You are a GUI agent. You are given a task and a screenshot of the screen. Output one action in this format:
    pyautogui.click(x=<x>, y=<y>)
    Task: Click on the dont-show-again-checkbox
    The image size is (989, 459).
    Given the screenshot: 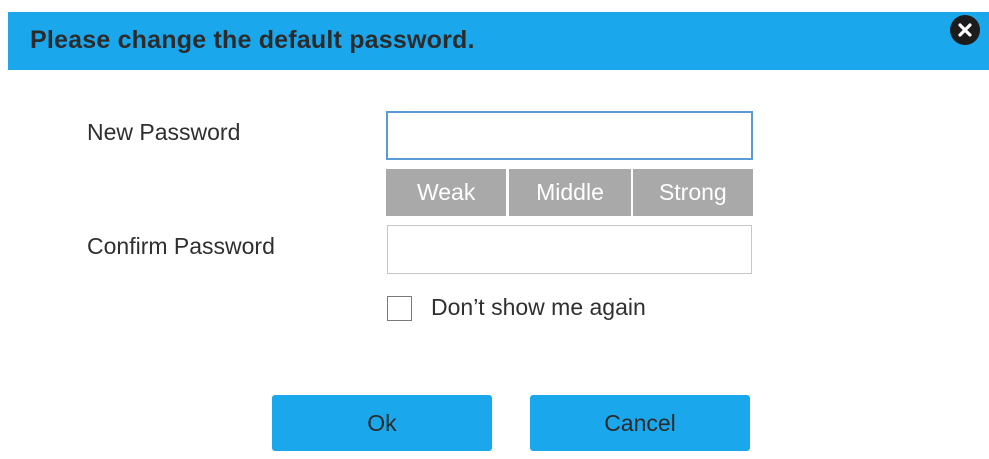 What is the action you would take?
    pyautogui.click(x=399, y=308)
    